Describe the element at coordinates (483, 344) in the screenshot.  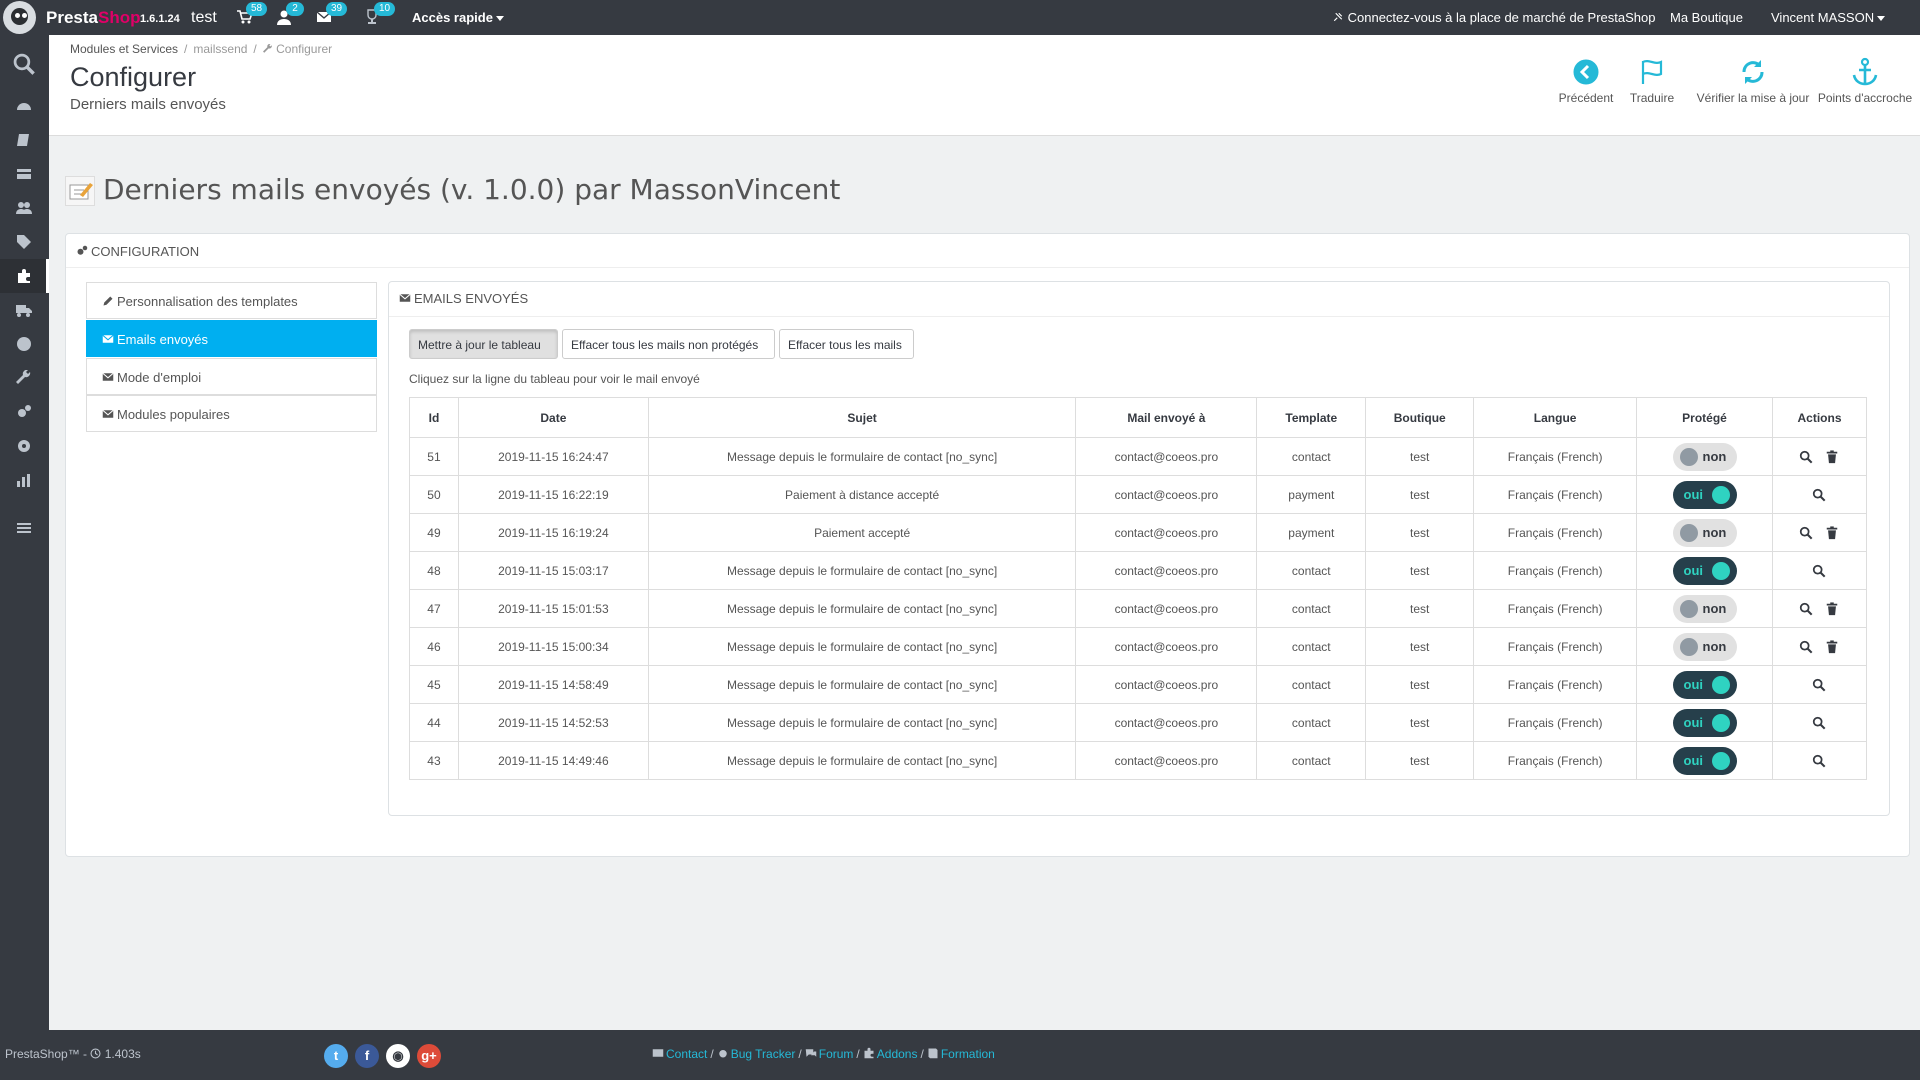
I see `refresh-table-button: Mettre à jour le tableau` at that location.